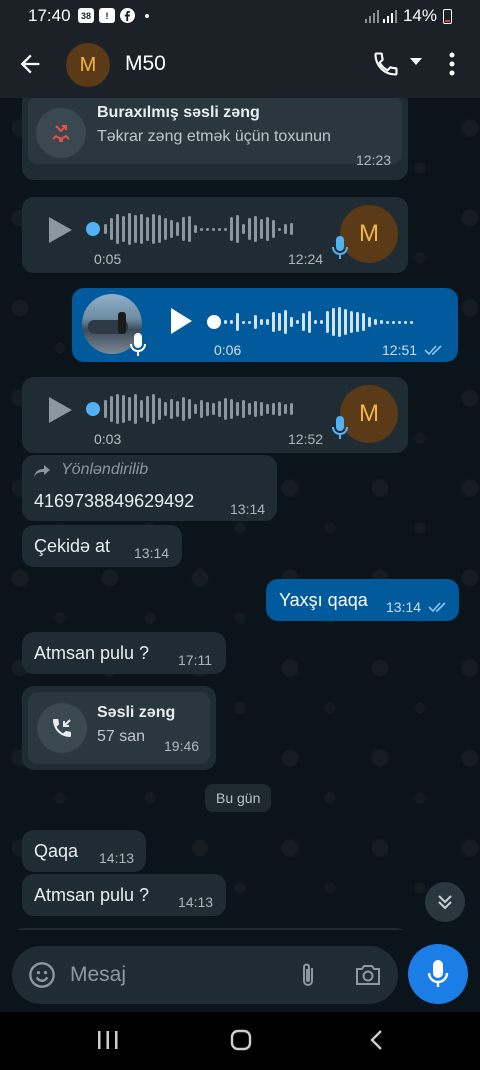 The image size is (480, 1070). I want to click on message-text: 4169738849629492, so click(114, 501).